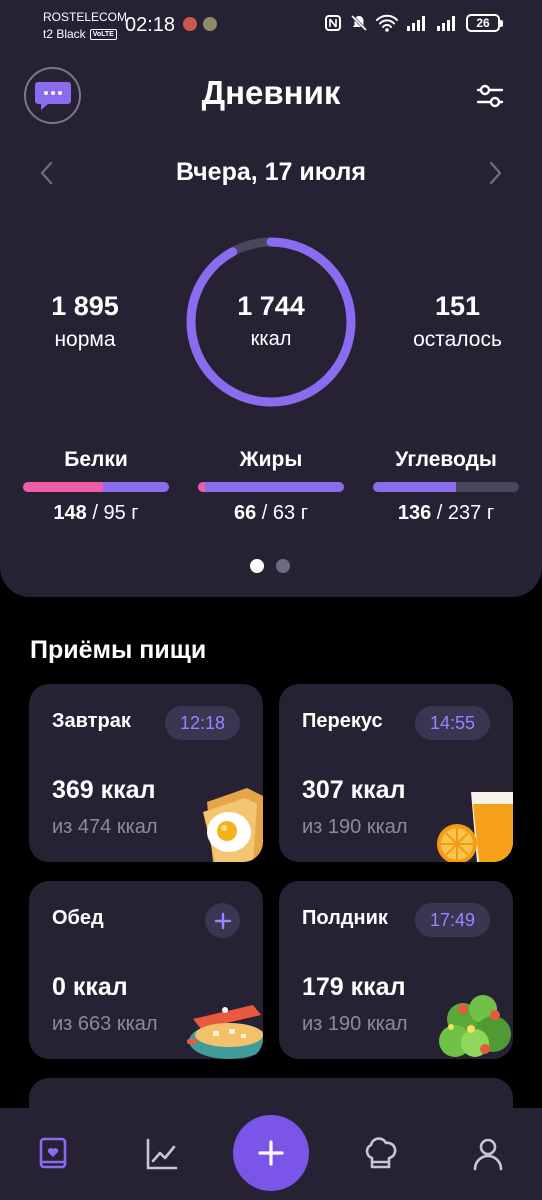 Image resolution: width=542 pixels, height=1200 pixels. What do you see at coordinates (271, 92) in the screenshot?
I see `page-title: Дневник` at bounding box center [271, 92].